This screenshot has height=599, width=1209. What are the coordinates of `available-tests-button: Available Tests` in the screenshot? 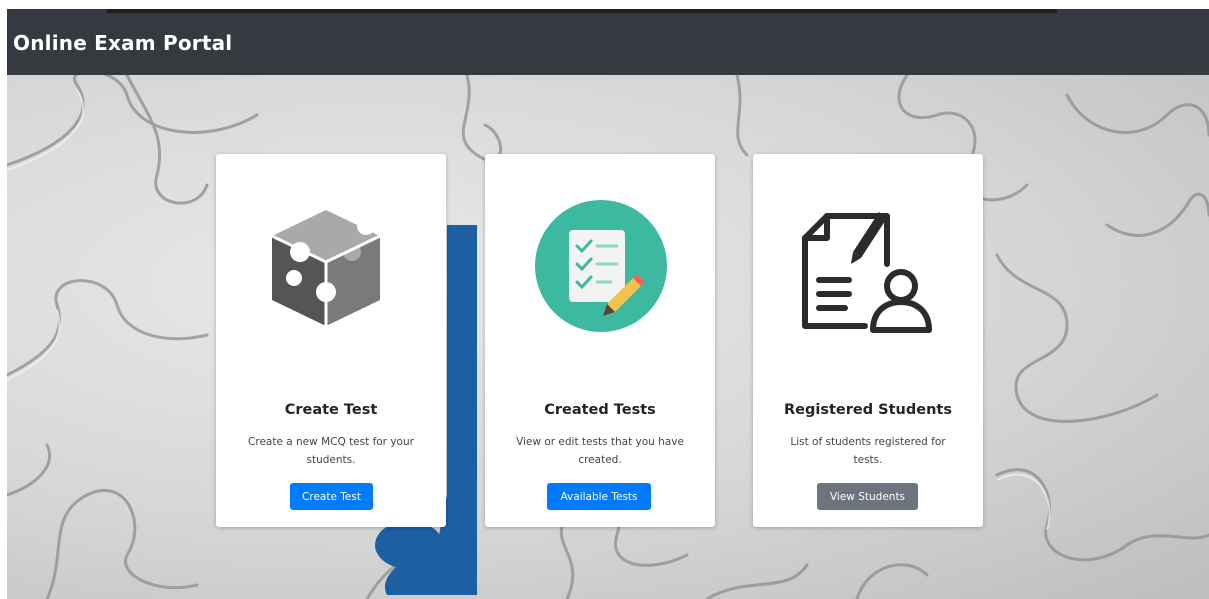 It's located at (599, 496).